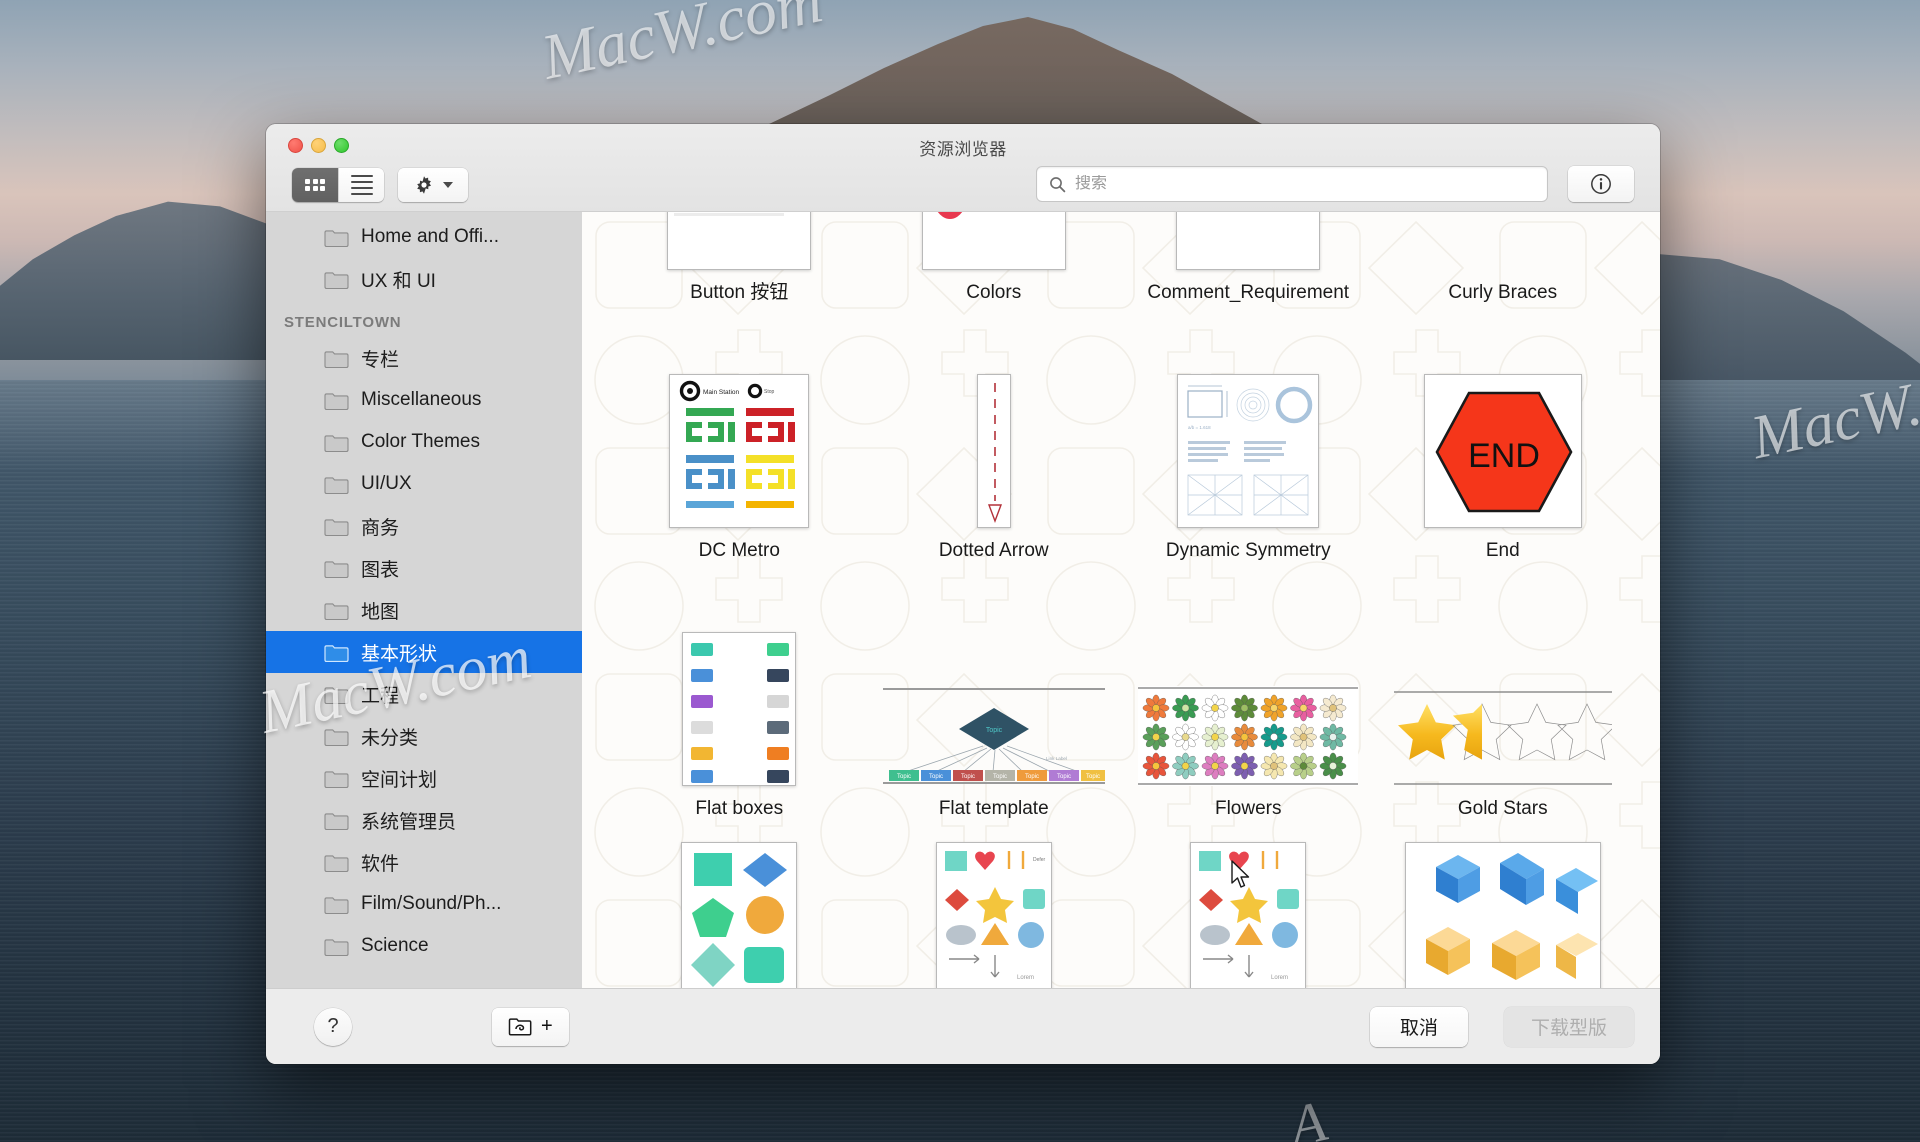  I want to click on svg-text: Defer, so click(1039, 860).